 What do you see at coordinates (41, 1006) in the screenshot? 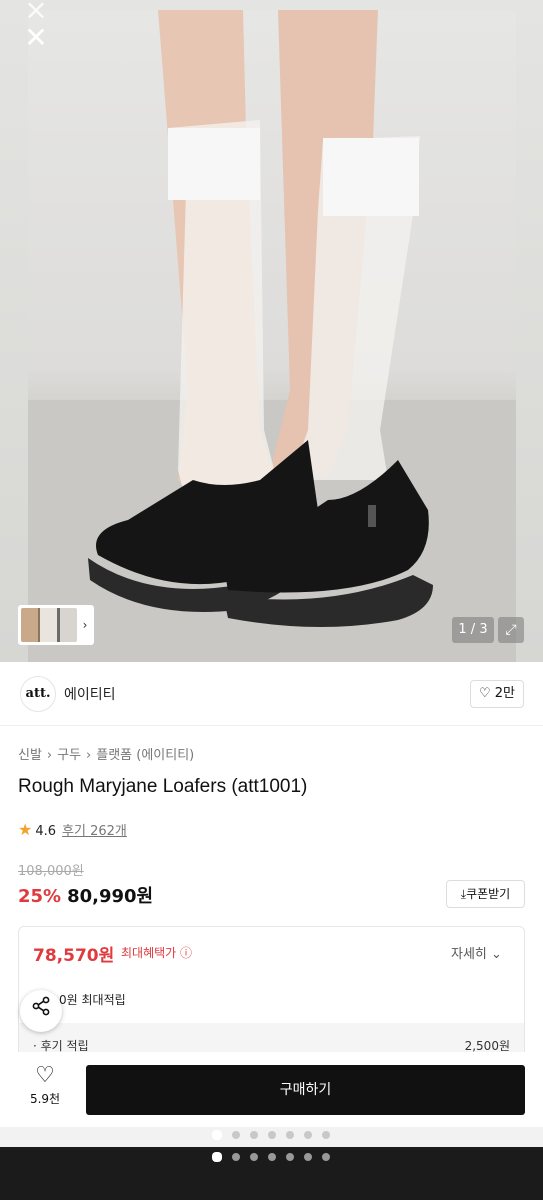
I see `share-icon-glyph` at bounding box center [41, 1006].